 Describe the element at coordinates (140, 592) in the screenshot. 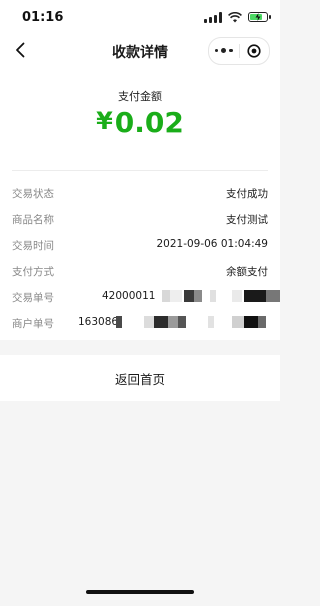

I see `home-indicator` at that location.